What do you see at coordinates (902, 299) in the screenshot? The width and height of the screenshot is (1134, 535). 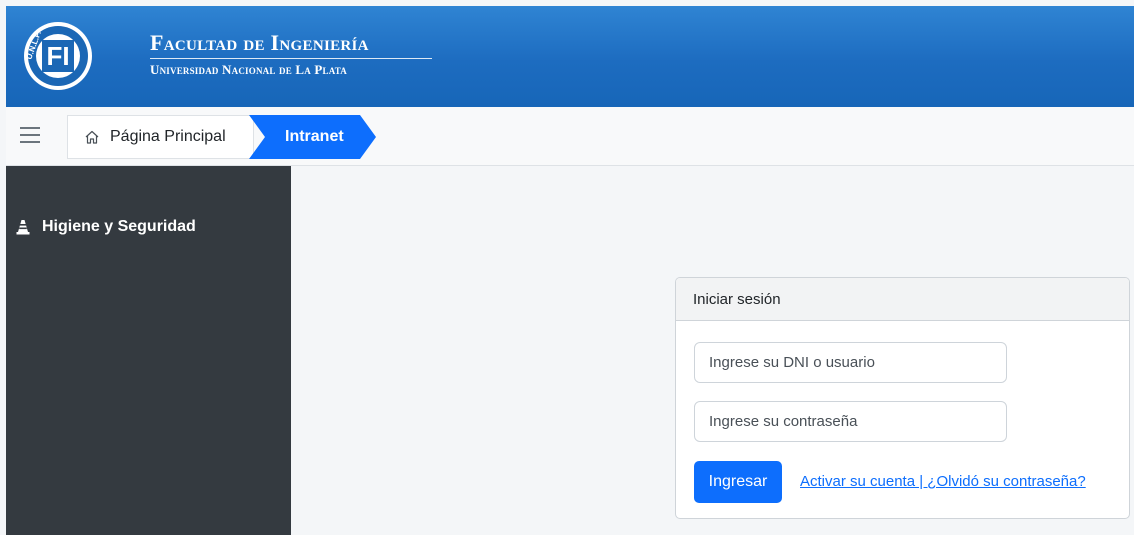 I see `login-card-title: Iniciar sesión` at bounding box center [902, 299].